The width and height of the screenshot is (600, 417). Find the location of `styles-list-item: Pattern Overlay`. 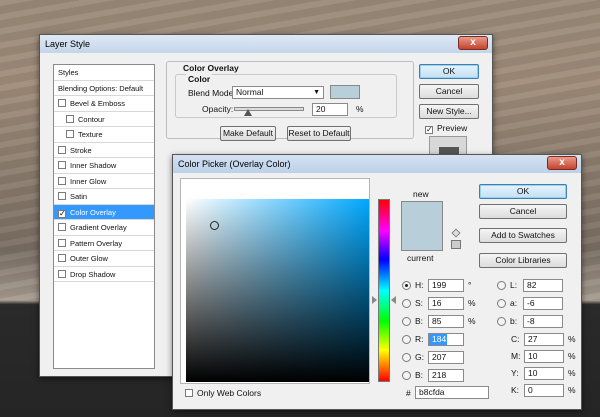

styles-list-item: Pattern Overlay is located at coordinates (104, 243).